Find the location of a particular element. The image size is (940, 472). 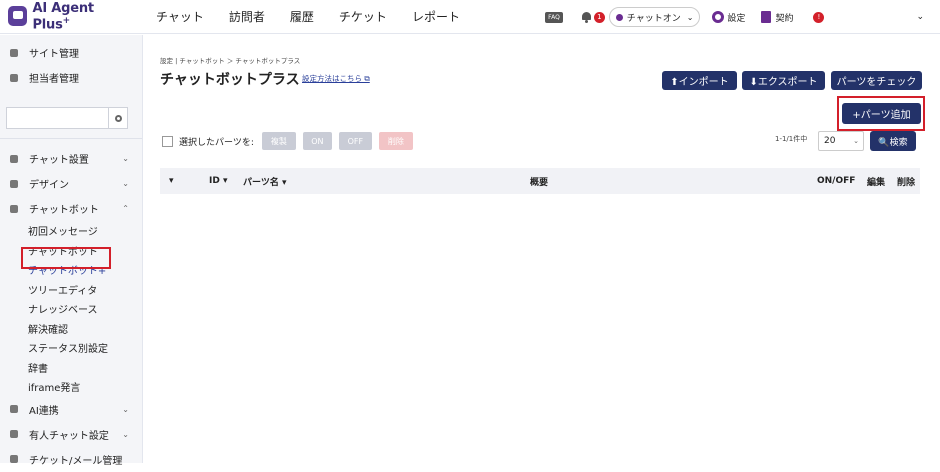

contract-label: 契約 is located at coordinates (784, 18).